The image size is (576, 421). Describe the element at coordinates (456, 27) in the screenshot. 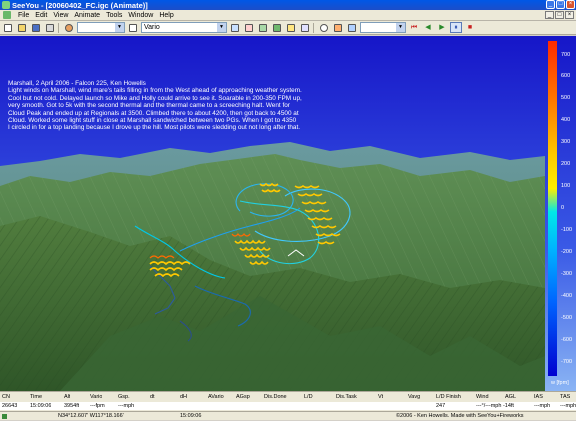

I see `pause-button: ⏸` at that location.